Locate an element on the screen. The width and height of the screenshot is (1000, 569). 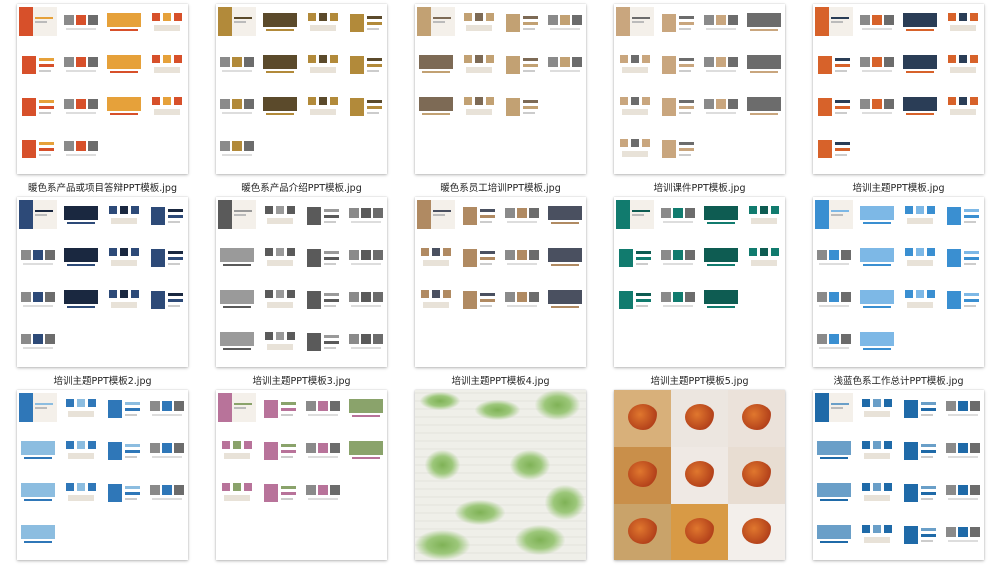
file-tile: 暖色系产品或项目答辩PPT模板.jpg is located at coordinates (102, 99).